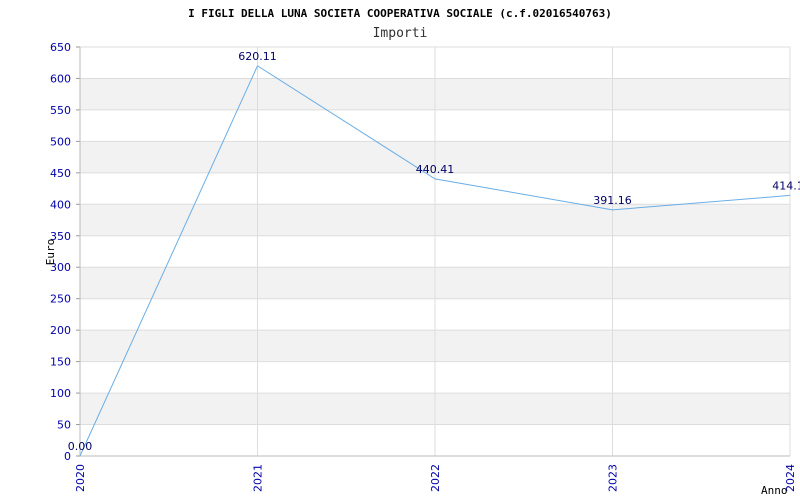 The width and height of the screenshot is (800, 500). I want to click on x-tick-label: 2022, so click(435, 478).